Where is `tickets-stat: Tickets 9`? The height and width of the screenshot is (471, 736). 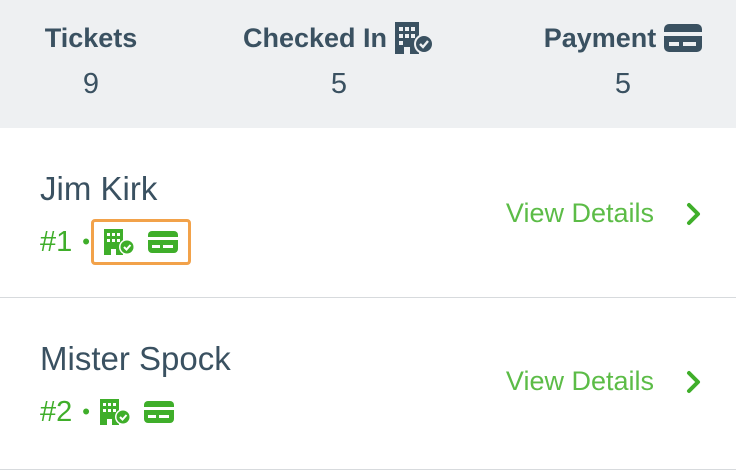 tickets-stat: Tickets 9 is located at coordinates (91, 60).